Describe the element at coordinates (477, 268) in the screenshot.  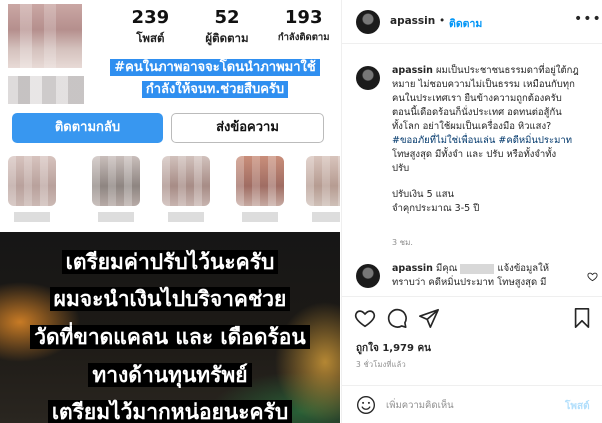
I see `blurred-name` at that location.